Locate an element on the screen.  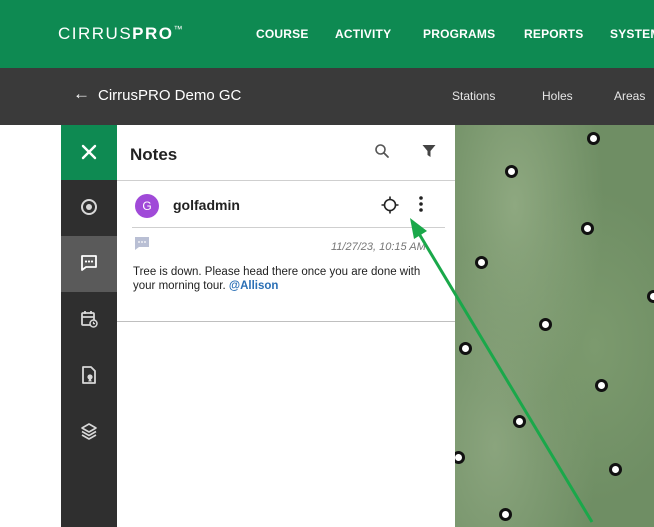
map-file-icon is located at coordinates (89, 375).